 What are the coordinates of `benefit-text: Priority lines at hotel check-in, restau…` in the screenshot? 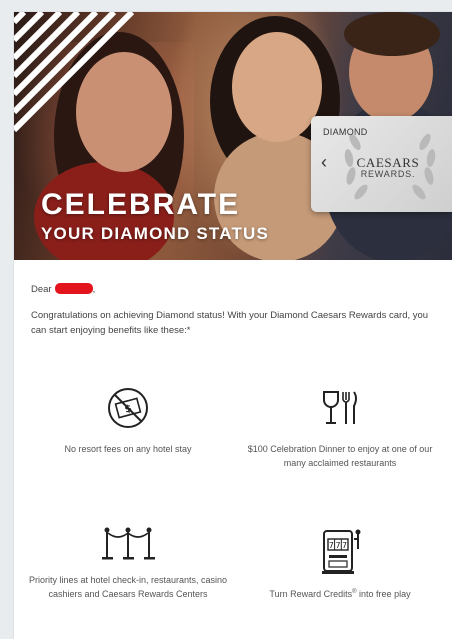 It's located at (128, 587).